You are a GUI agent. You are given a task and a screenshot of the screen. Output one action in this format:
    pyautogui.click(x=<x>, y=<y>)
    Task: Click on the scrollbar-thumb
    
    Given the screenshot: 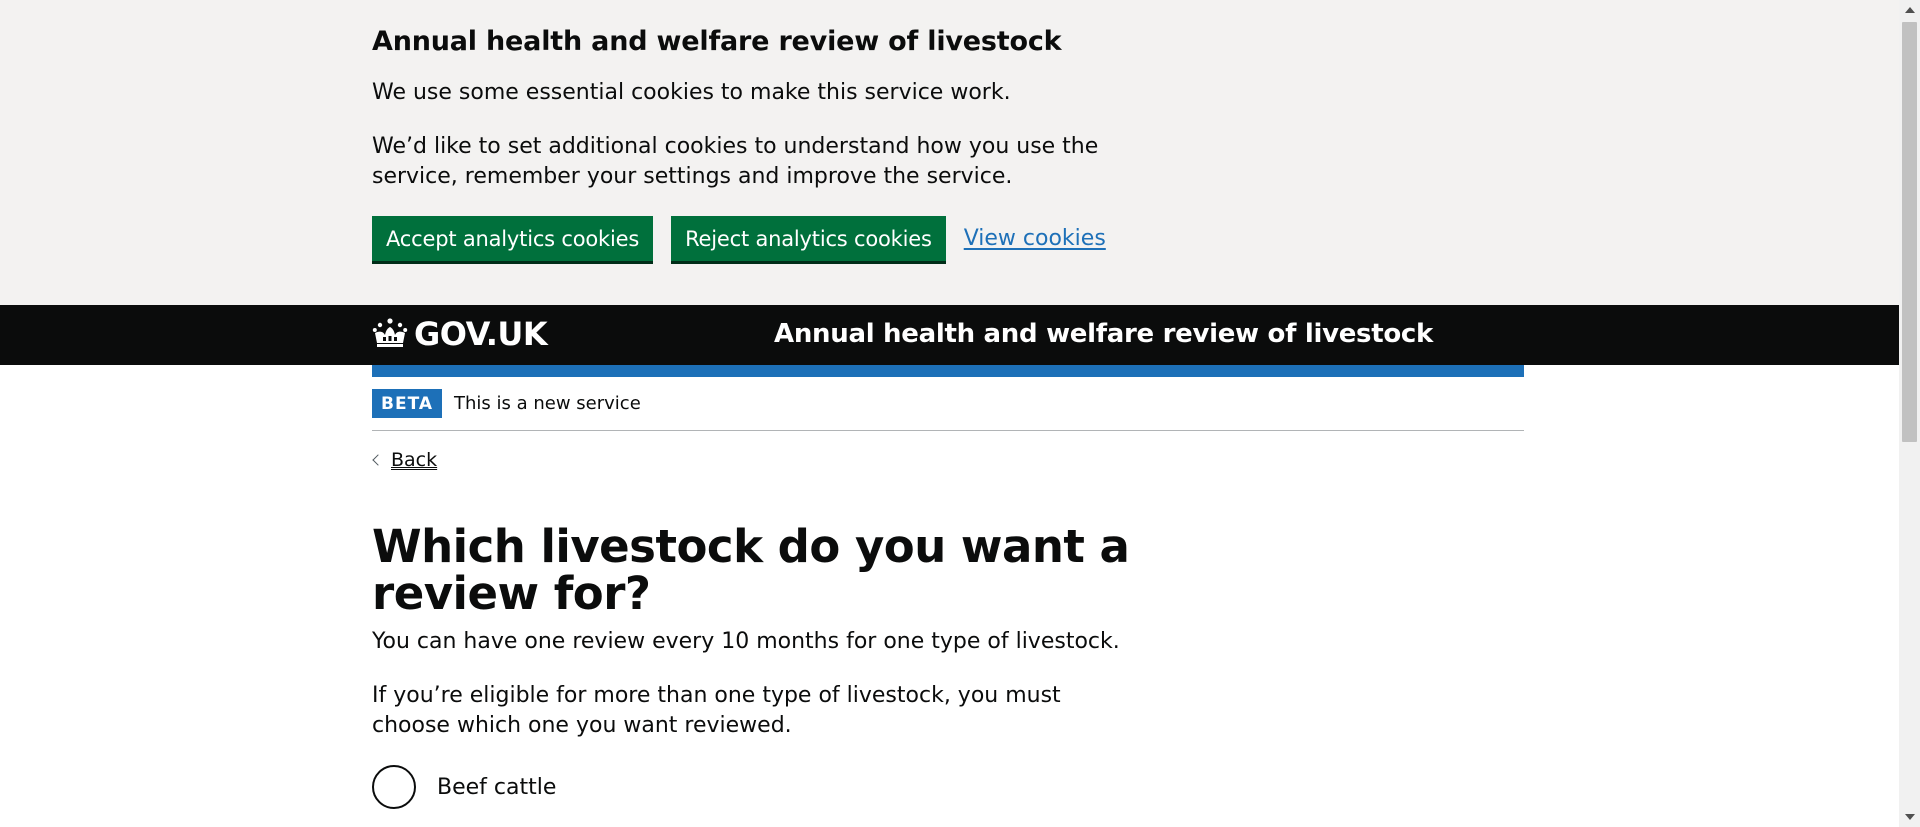 What is the action you would take?
    pyautogui.click(x=1909, y=232)
    